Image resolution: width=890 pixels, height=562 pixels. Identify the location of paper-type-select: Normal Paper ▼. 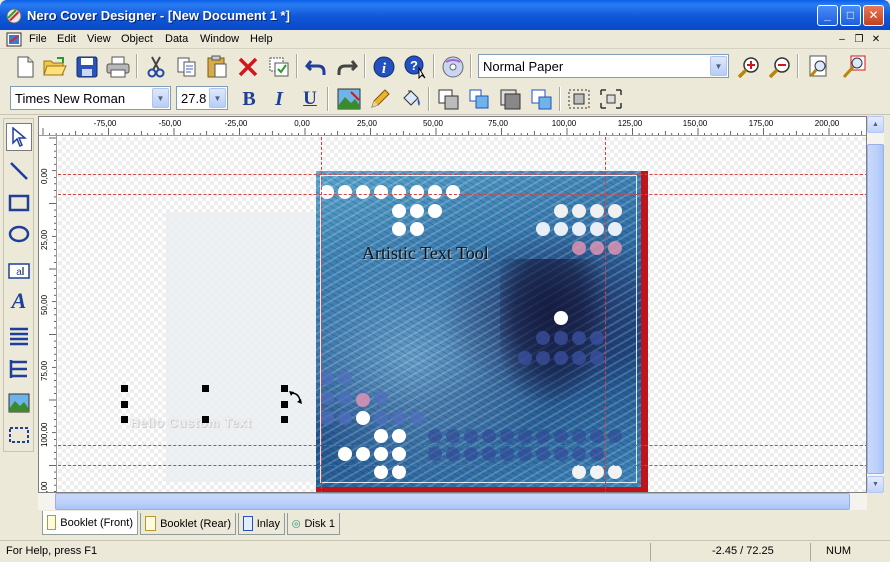
(603, 66).